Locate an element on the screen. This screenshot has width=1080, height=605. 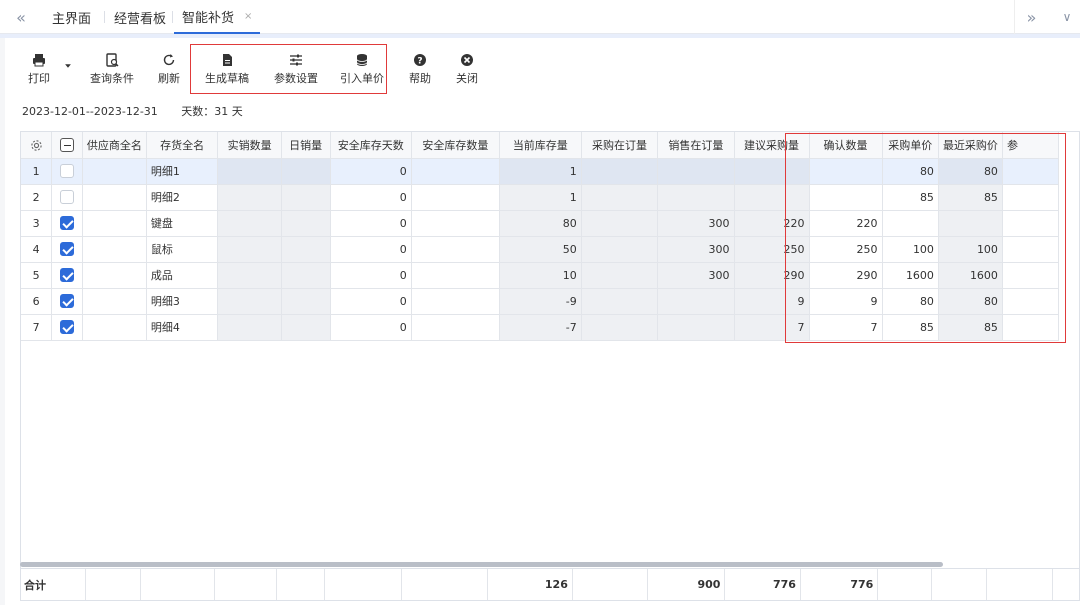
cell-so is located at coordinates (696, 301).